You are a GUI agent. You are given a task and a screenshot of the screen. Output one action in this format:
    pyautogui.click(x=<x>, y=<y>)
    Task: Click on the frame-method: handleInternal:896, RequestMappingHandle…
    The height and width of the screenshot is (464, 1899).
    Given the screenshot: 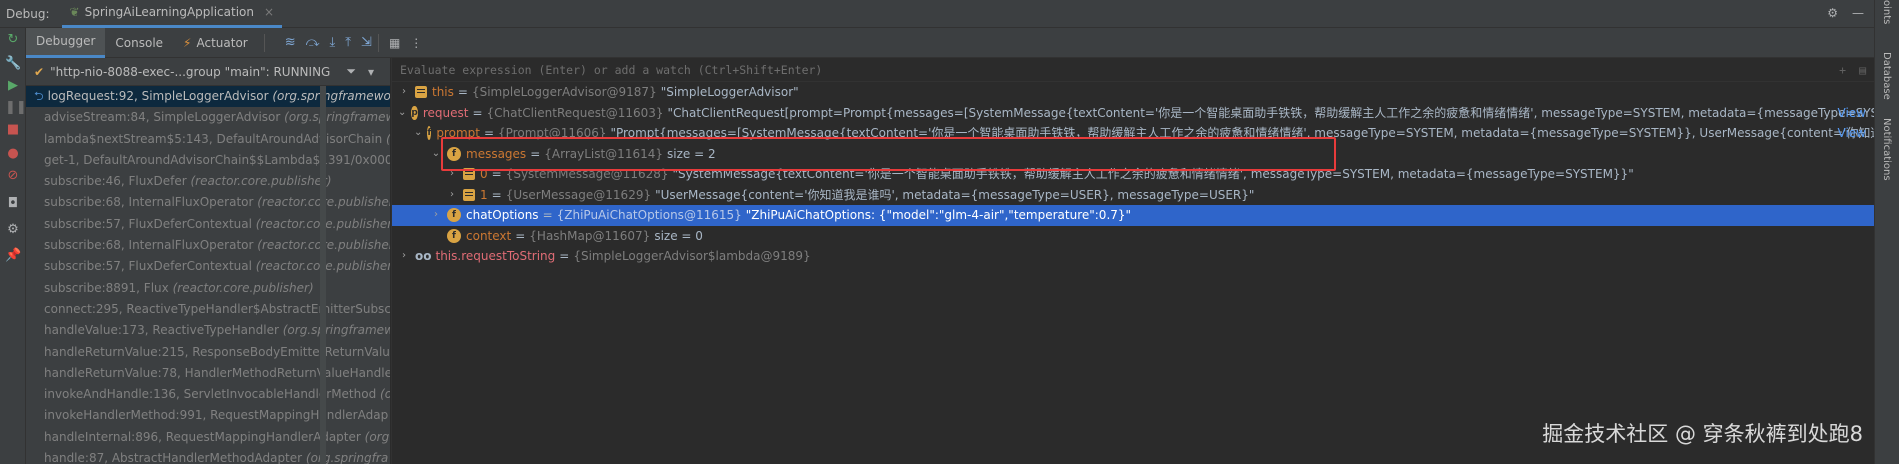 What is the action you would take?
    pyautogui.click(x=202, y=436)
    